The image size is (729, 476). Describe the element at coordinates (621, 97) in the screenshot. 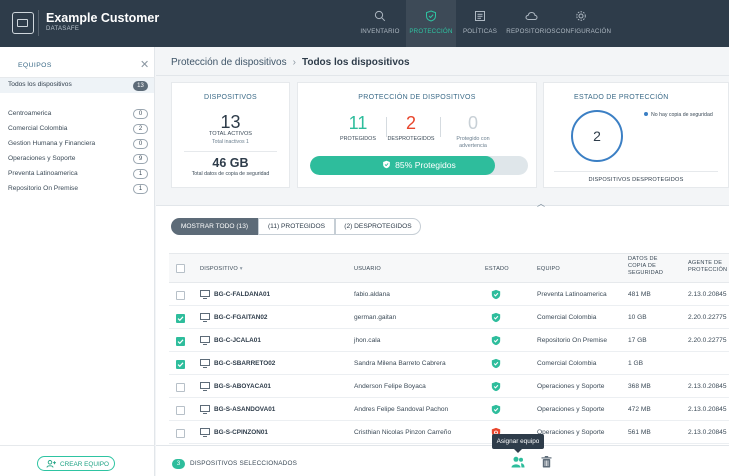

I see `card-title: ESTADO DE PROTECCIÓN` at that location.